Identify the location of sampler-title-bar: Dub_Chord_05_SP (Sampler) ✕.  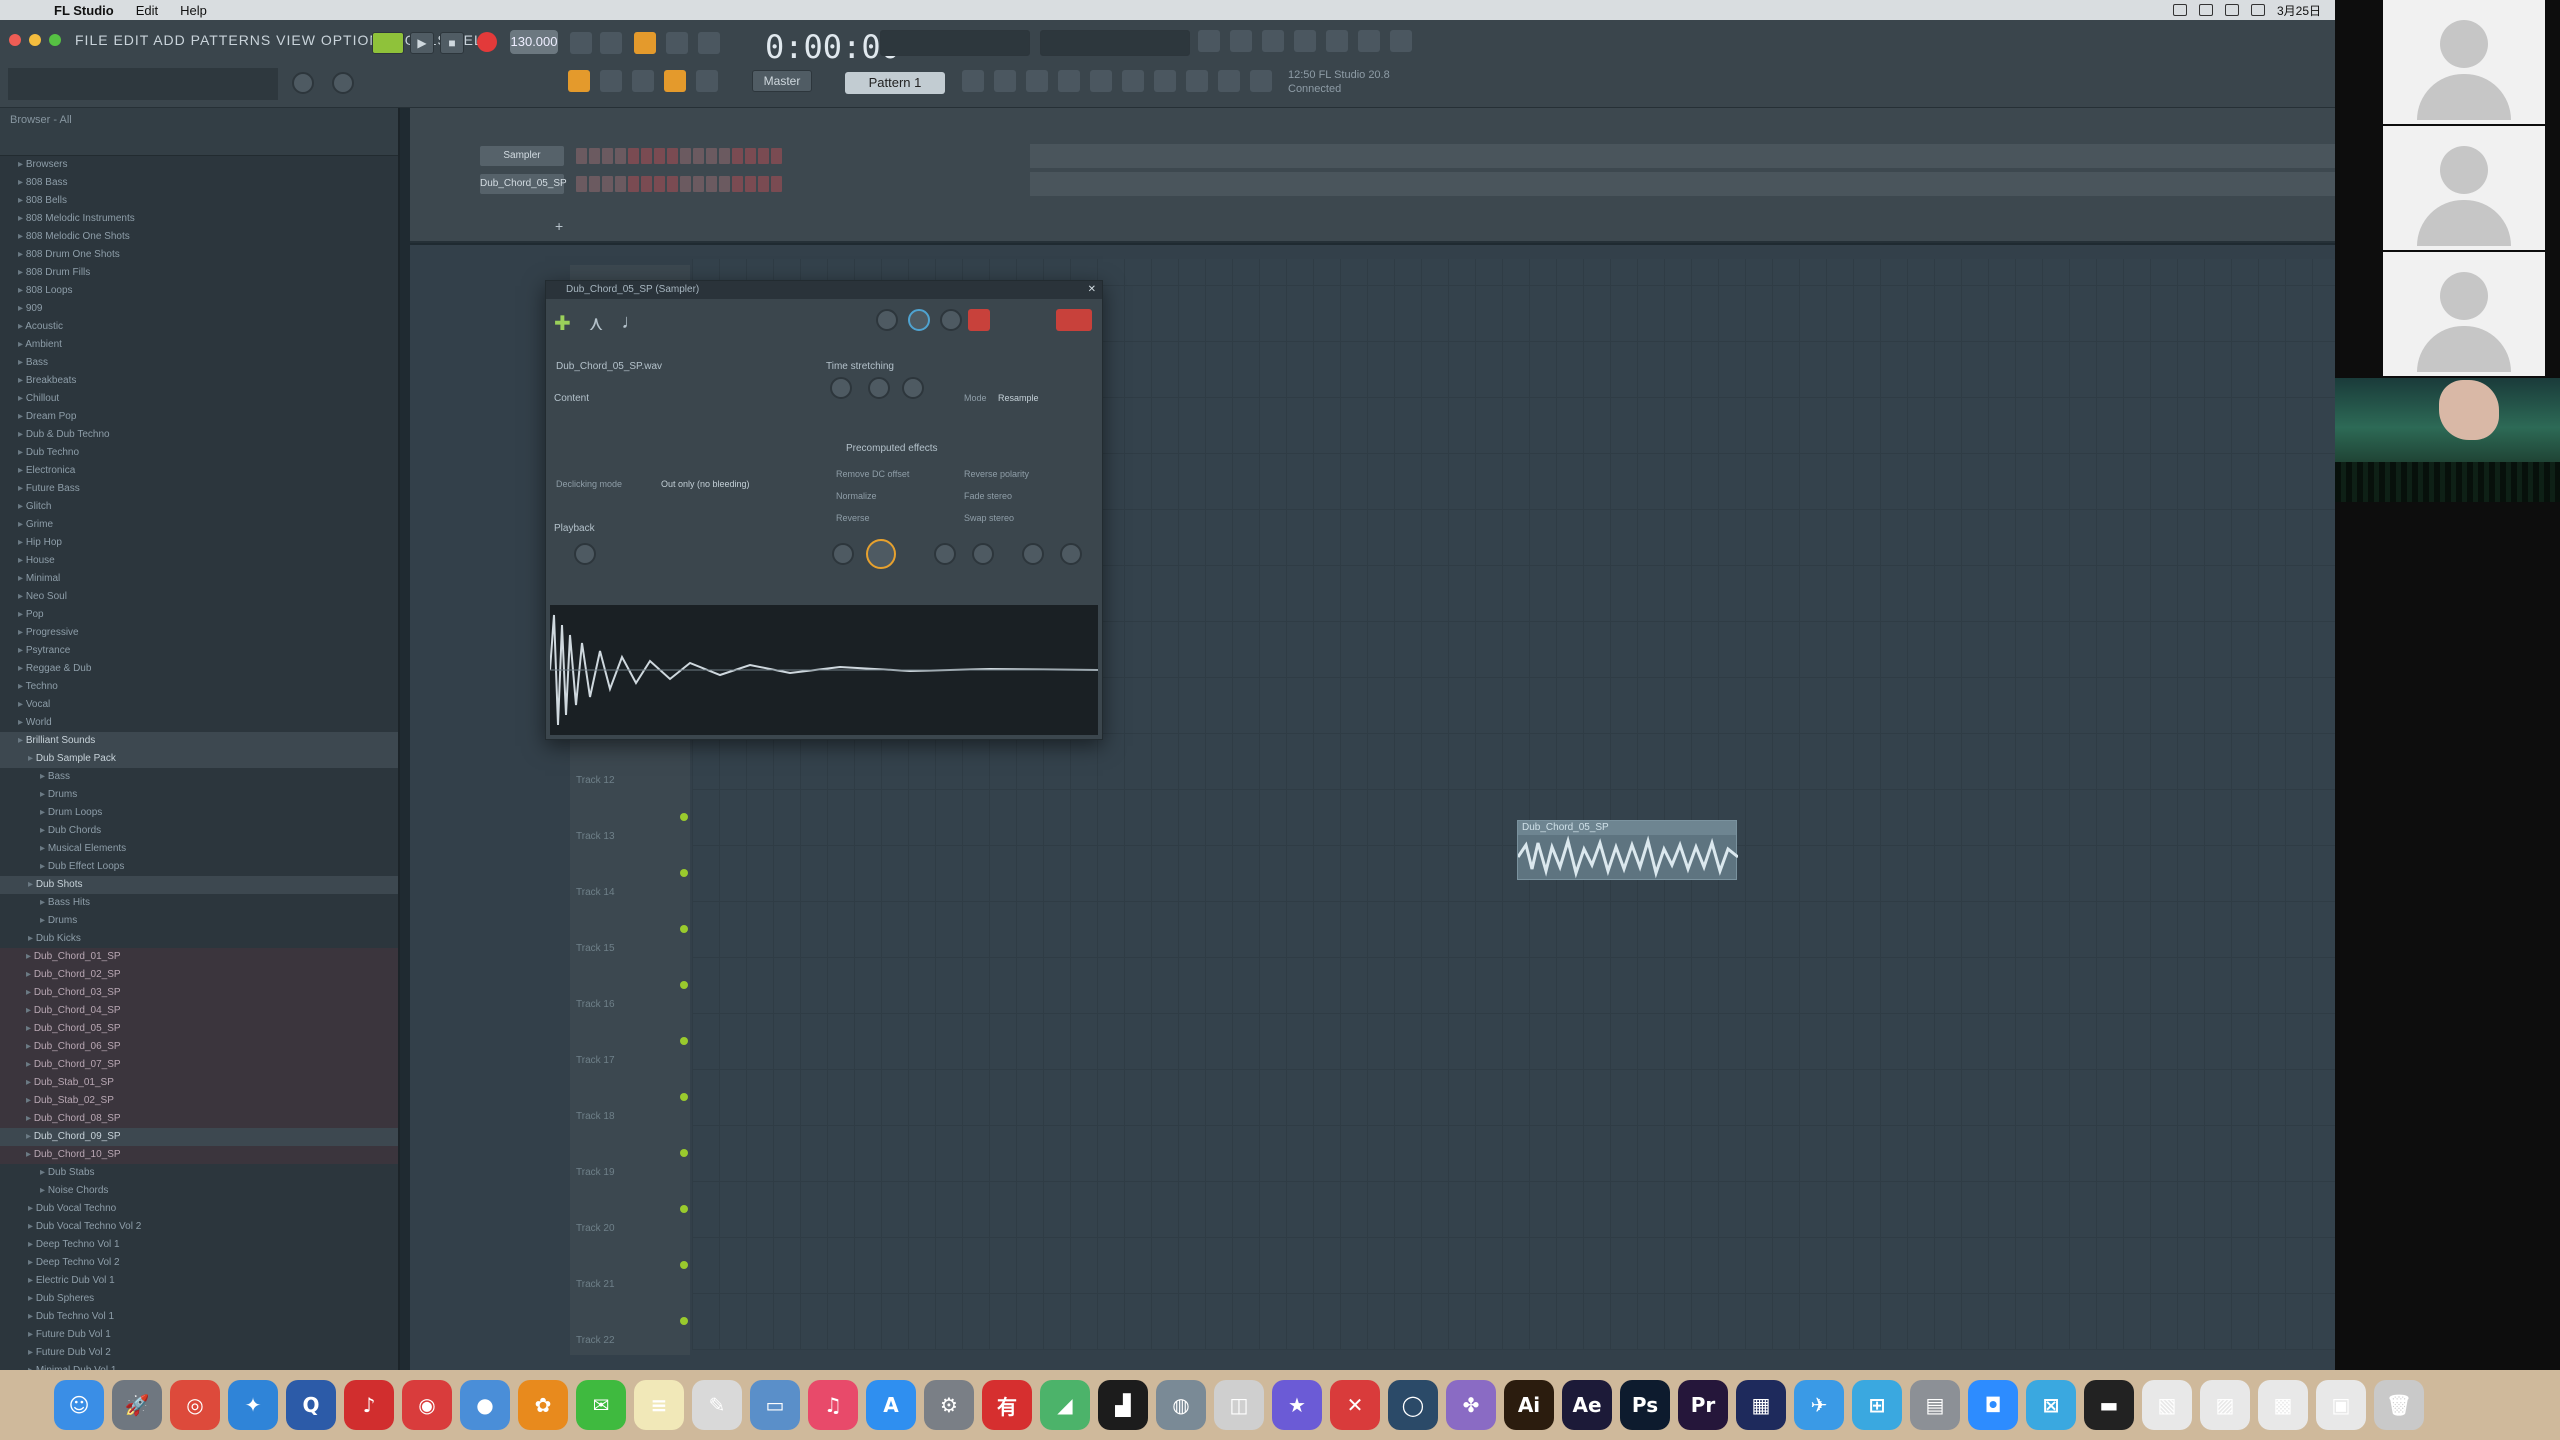
(824, 290).